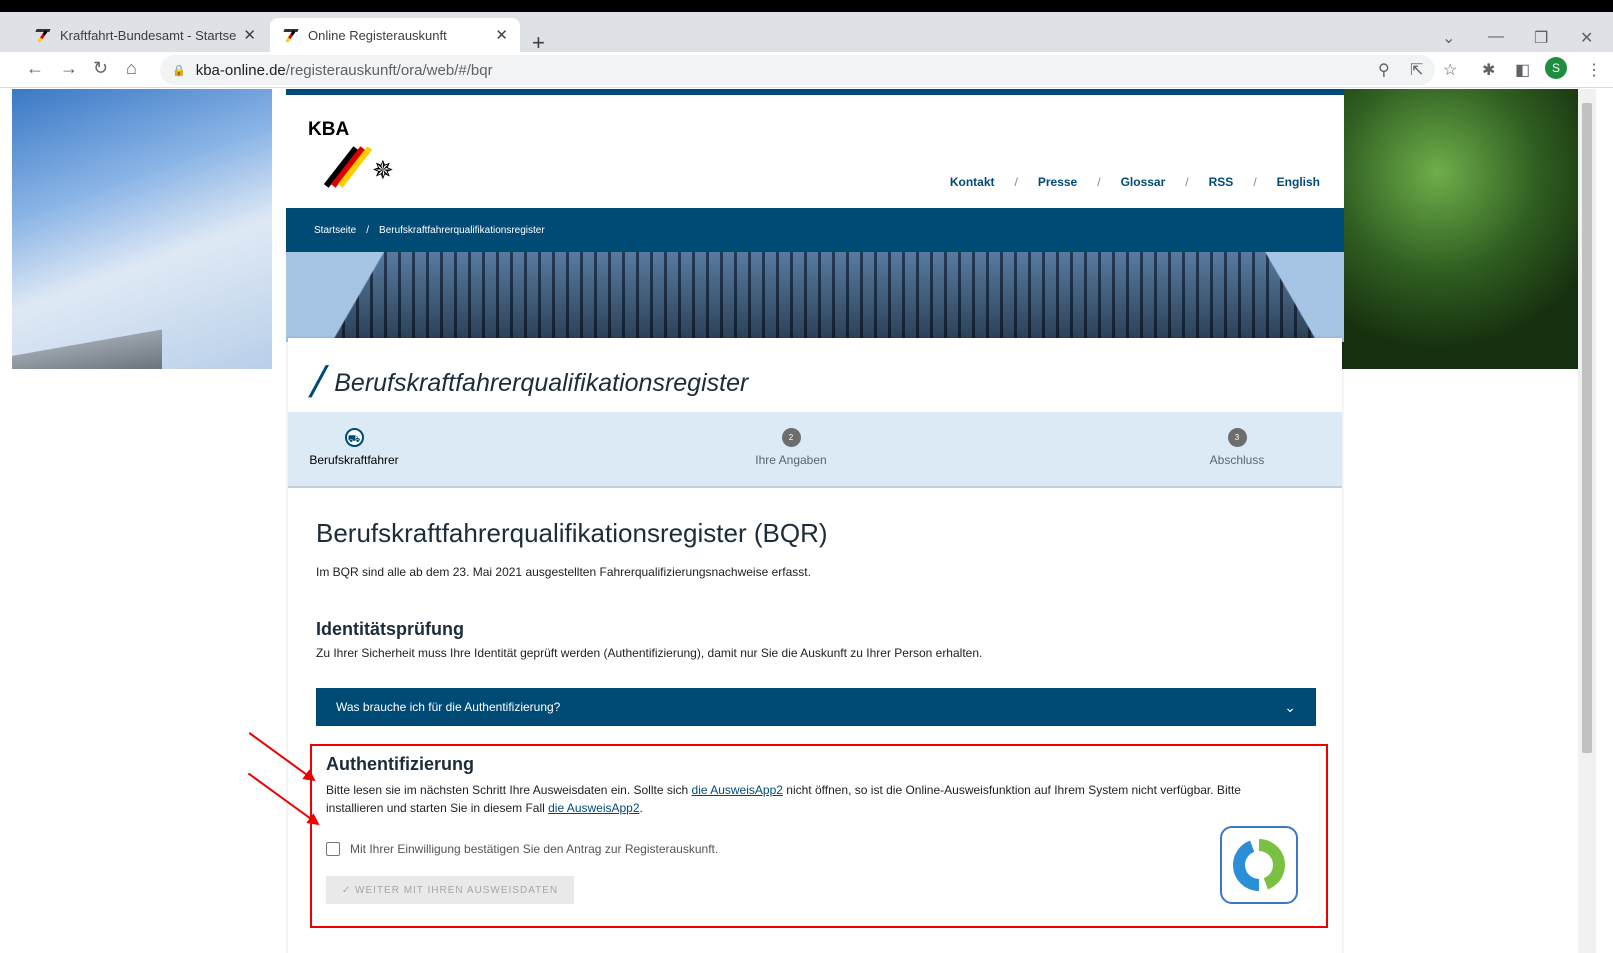  I want to click on nav-kontakt: Kontakt, so click(972, 182).